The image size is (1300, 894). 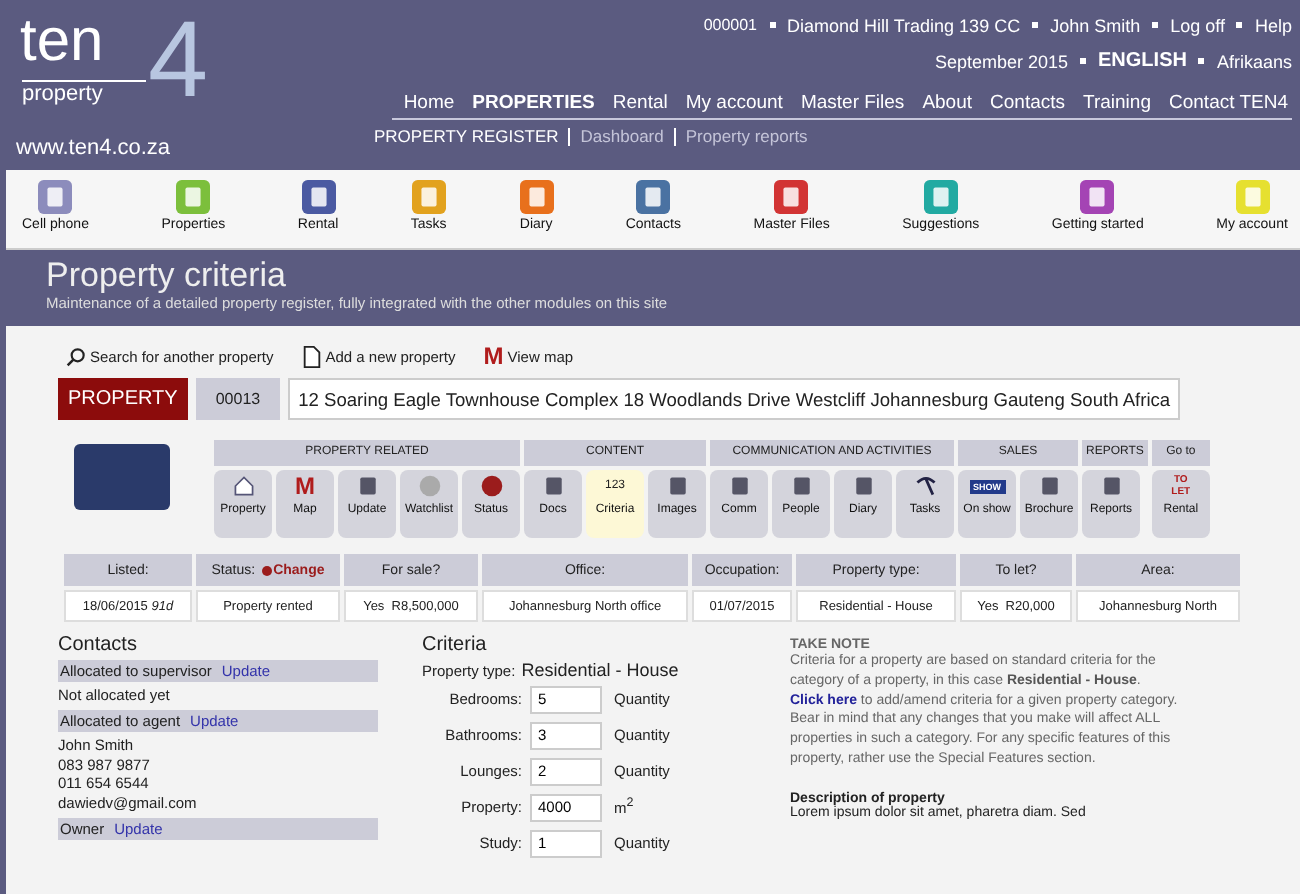 I want to click on subnav-link: Property reports, so click(x=745, y=137).